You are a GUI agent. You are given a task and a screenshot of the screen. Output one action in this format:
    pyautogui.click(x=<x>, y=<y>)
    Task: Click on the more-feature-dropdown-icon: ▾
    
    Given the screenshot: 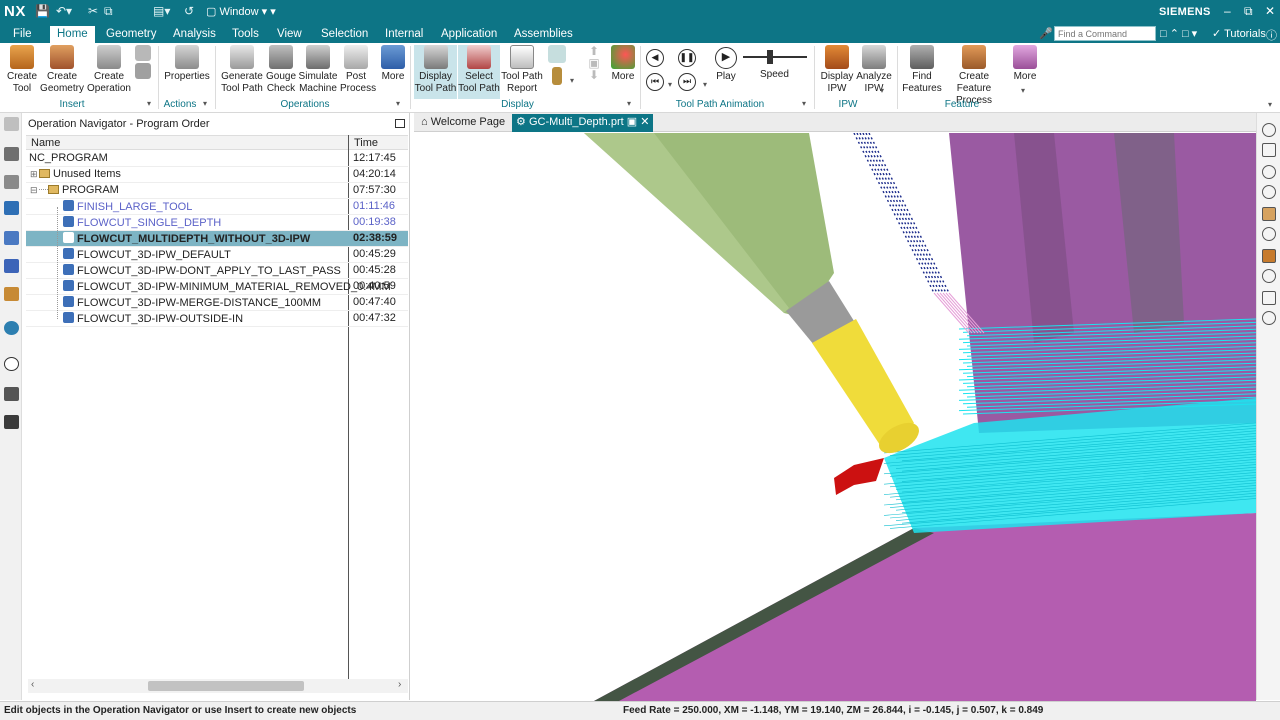 What is the action you would take?
    pyautogui.click(x=1023, y=90)
    